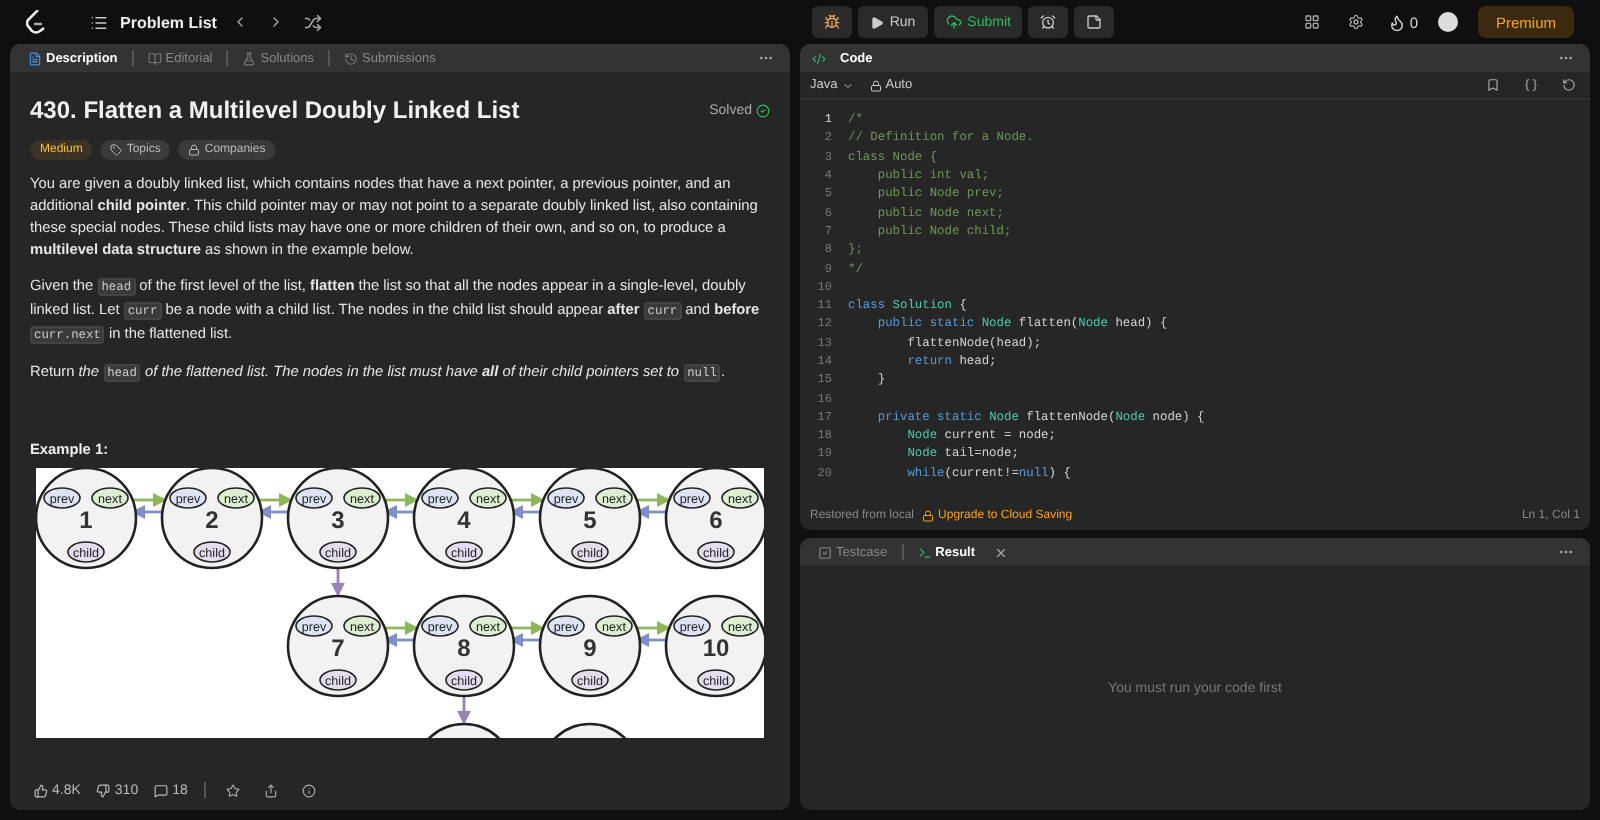 The image size is (1600, 820). Describe the element at coordinates (464, 648) in the screenshot. I see `node-value: 8` at that location.